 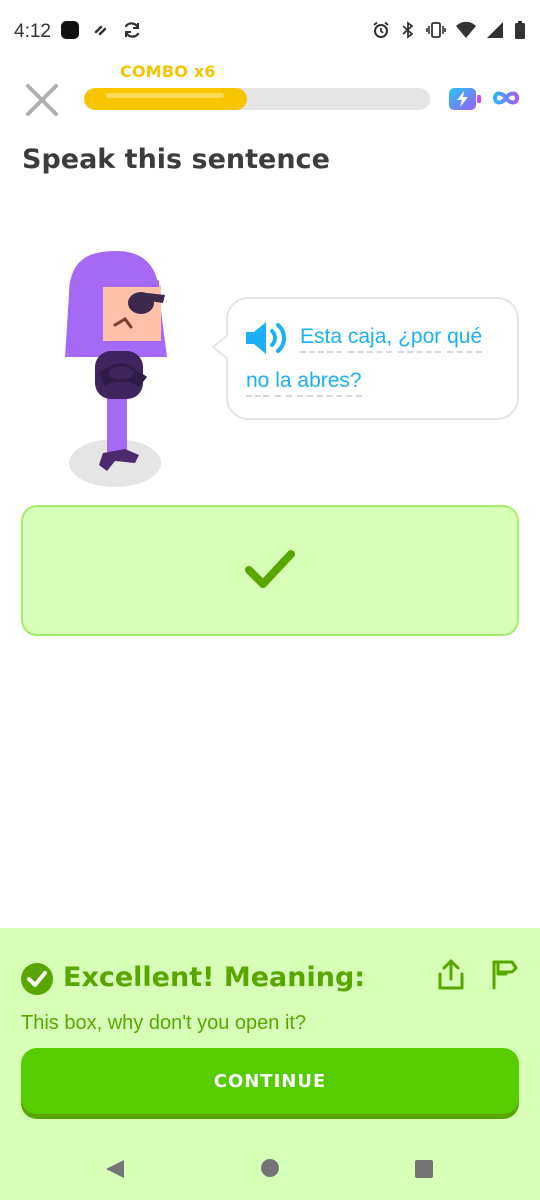 I want to click on lesson-progress-bar, so click(x=257, y=99).